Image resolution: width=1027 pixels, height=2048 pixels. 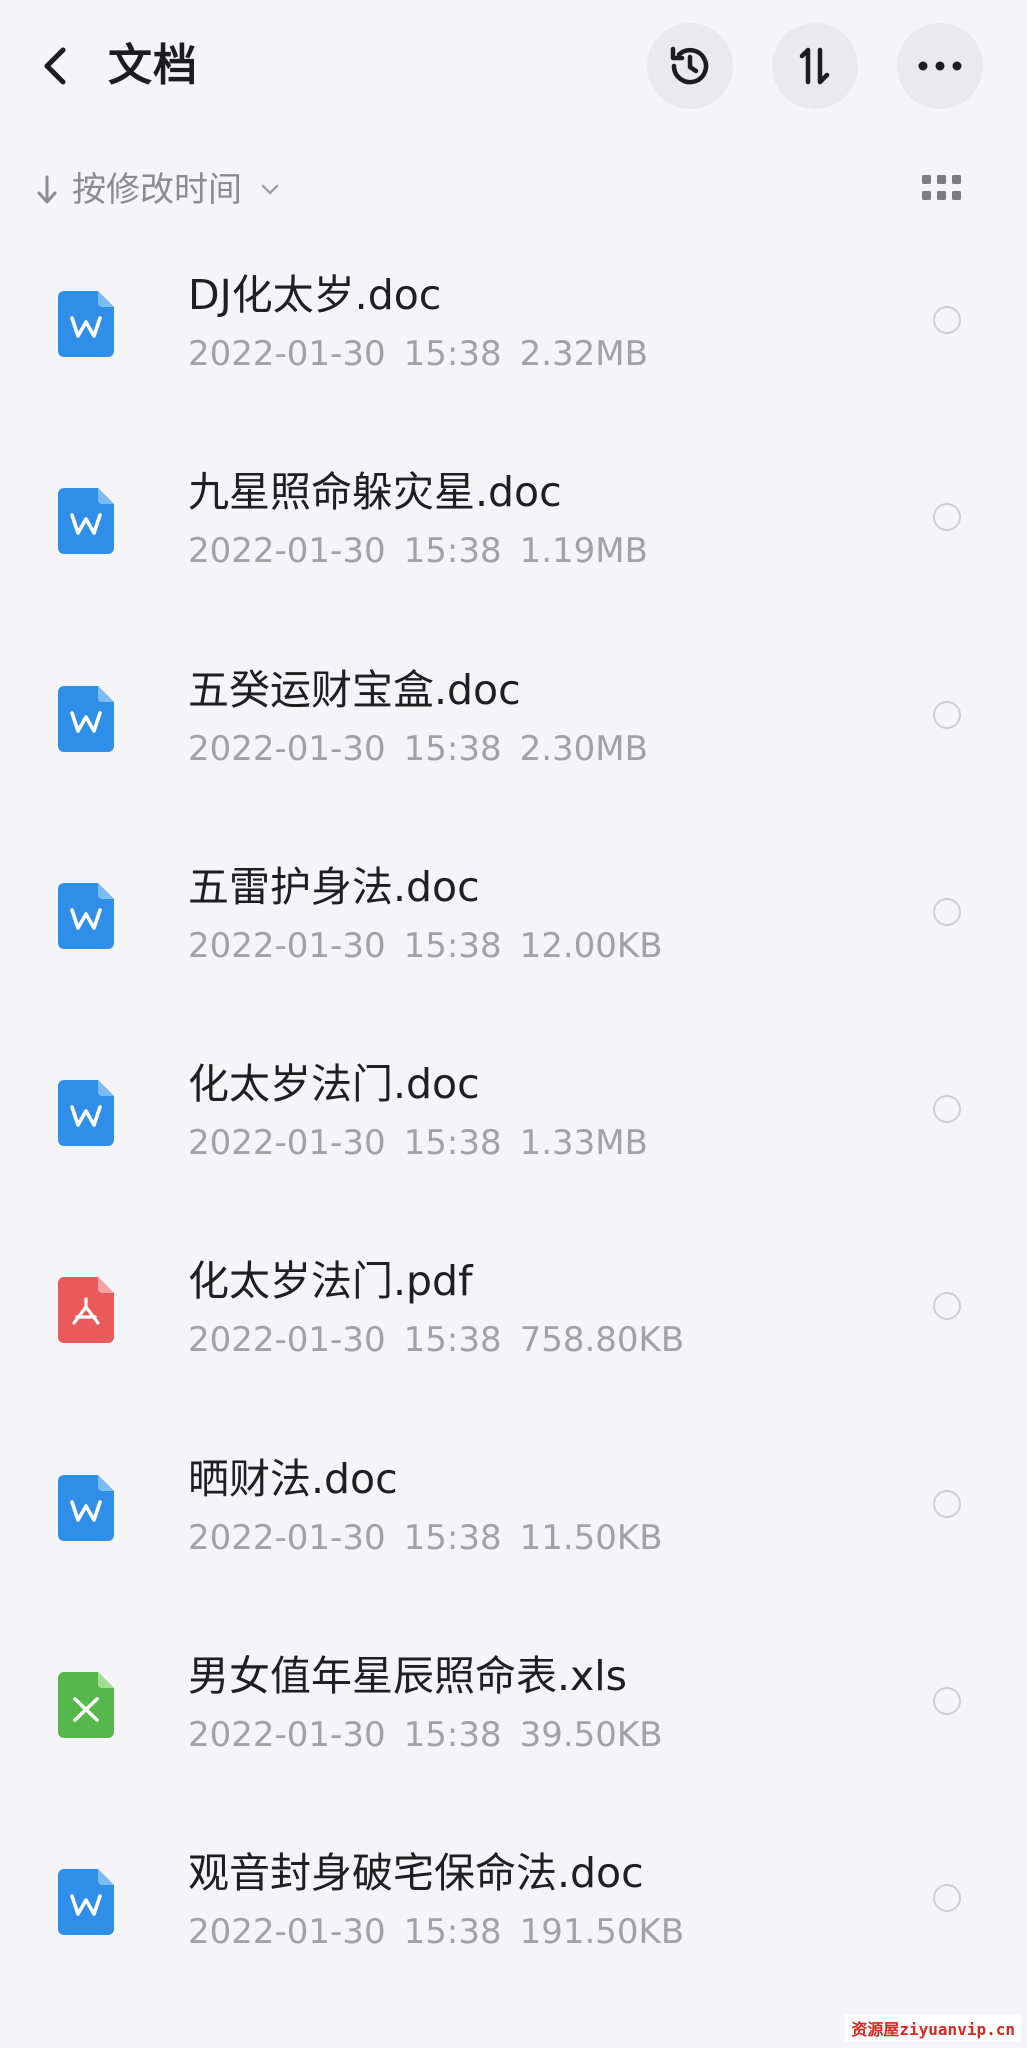 What do you see at coordinates (330, 1281) in the screenshot?
I see `file-name: 化太岁法门.pdf` at bounding box center [330, 1281].